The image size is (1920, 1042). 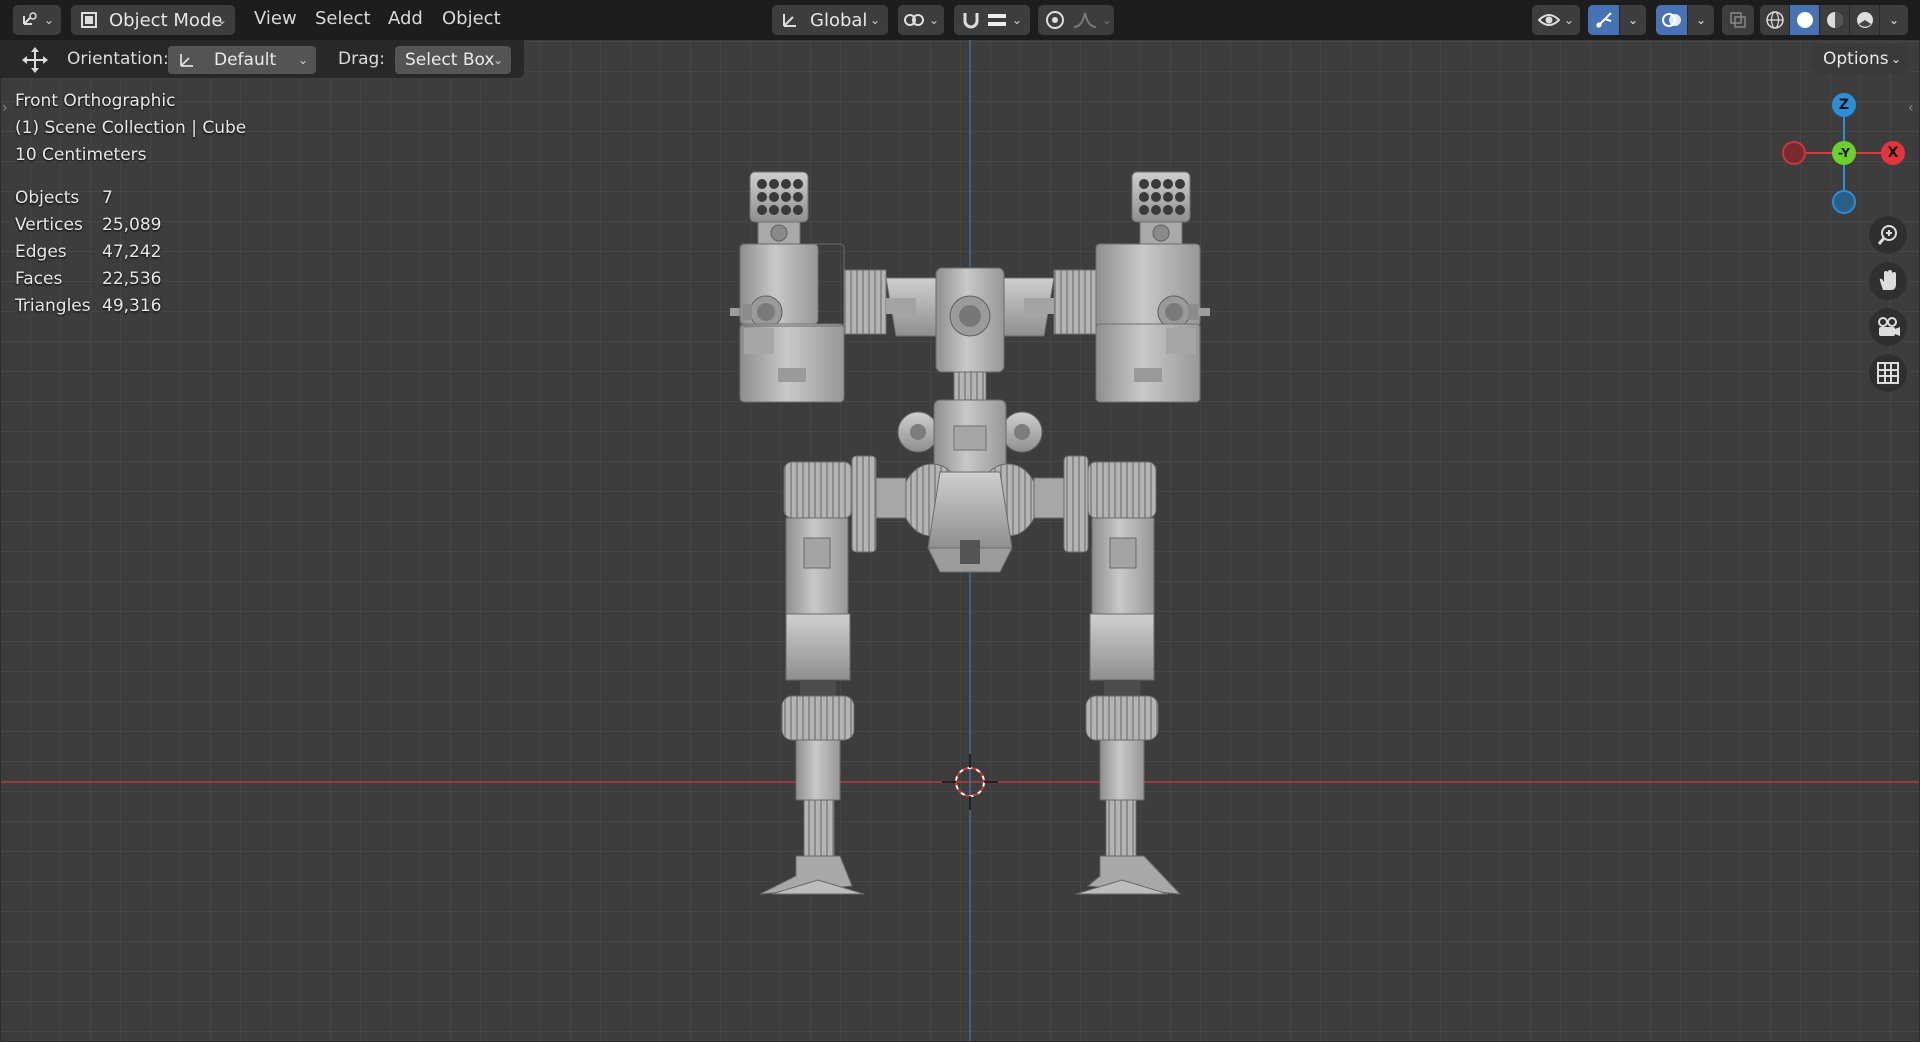 I want to click on stats-label: Edges, so click(x=41, y=252).